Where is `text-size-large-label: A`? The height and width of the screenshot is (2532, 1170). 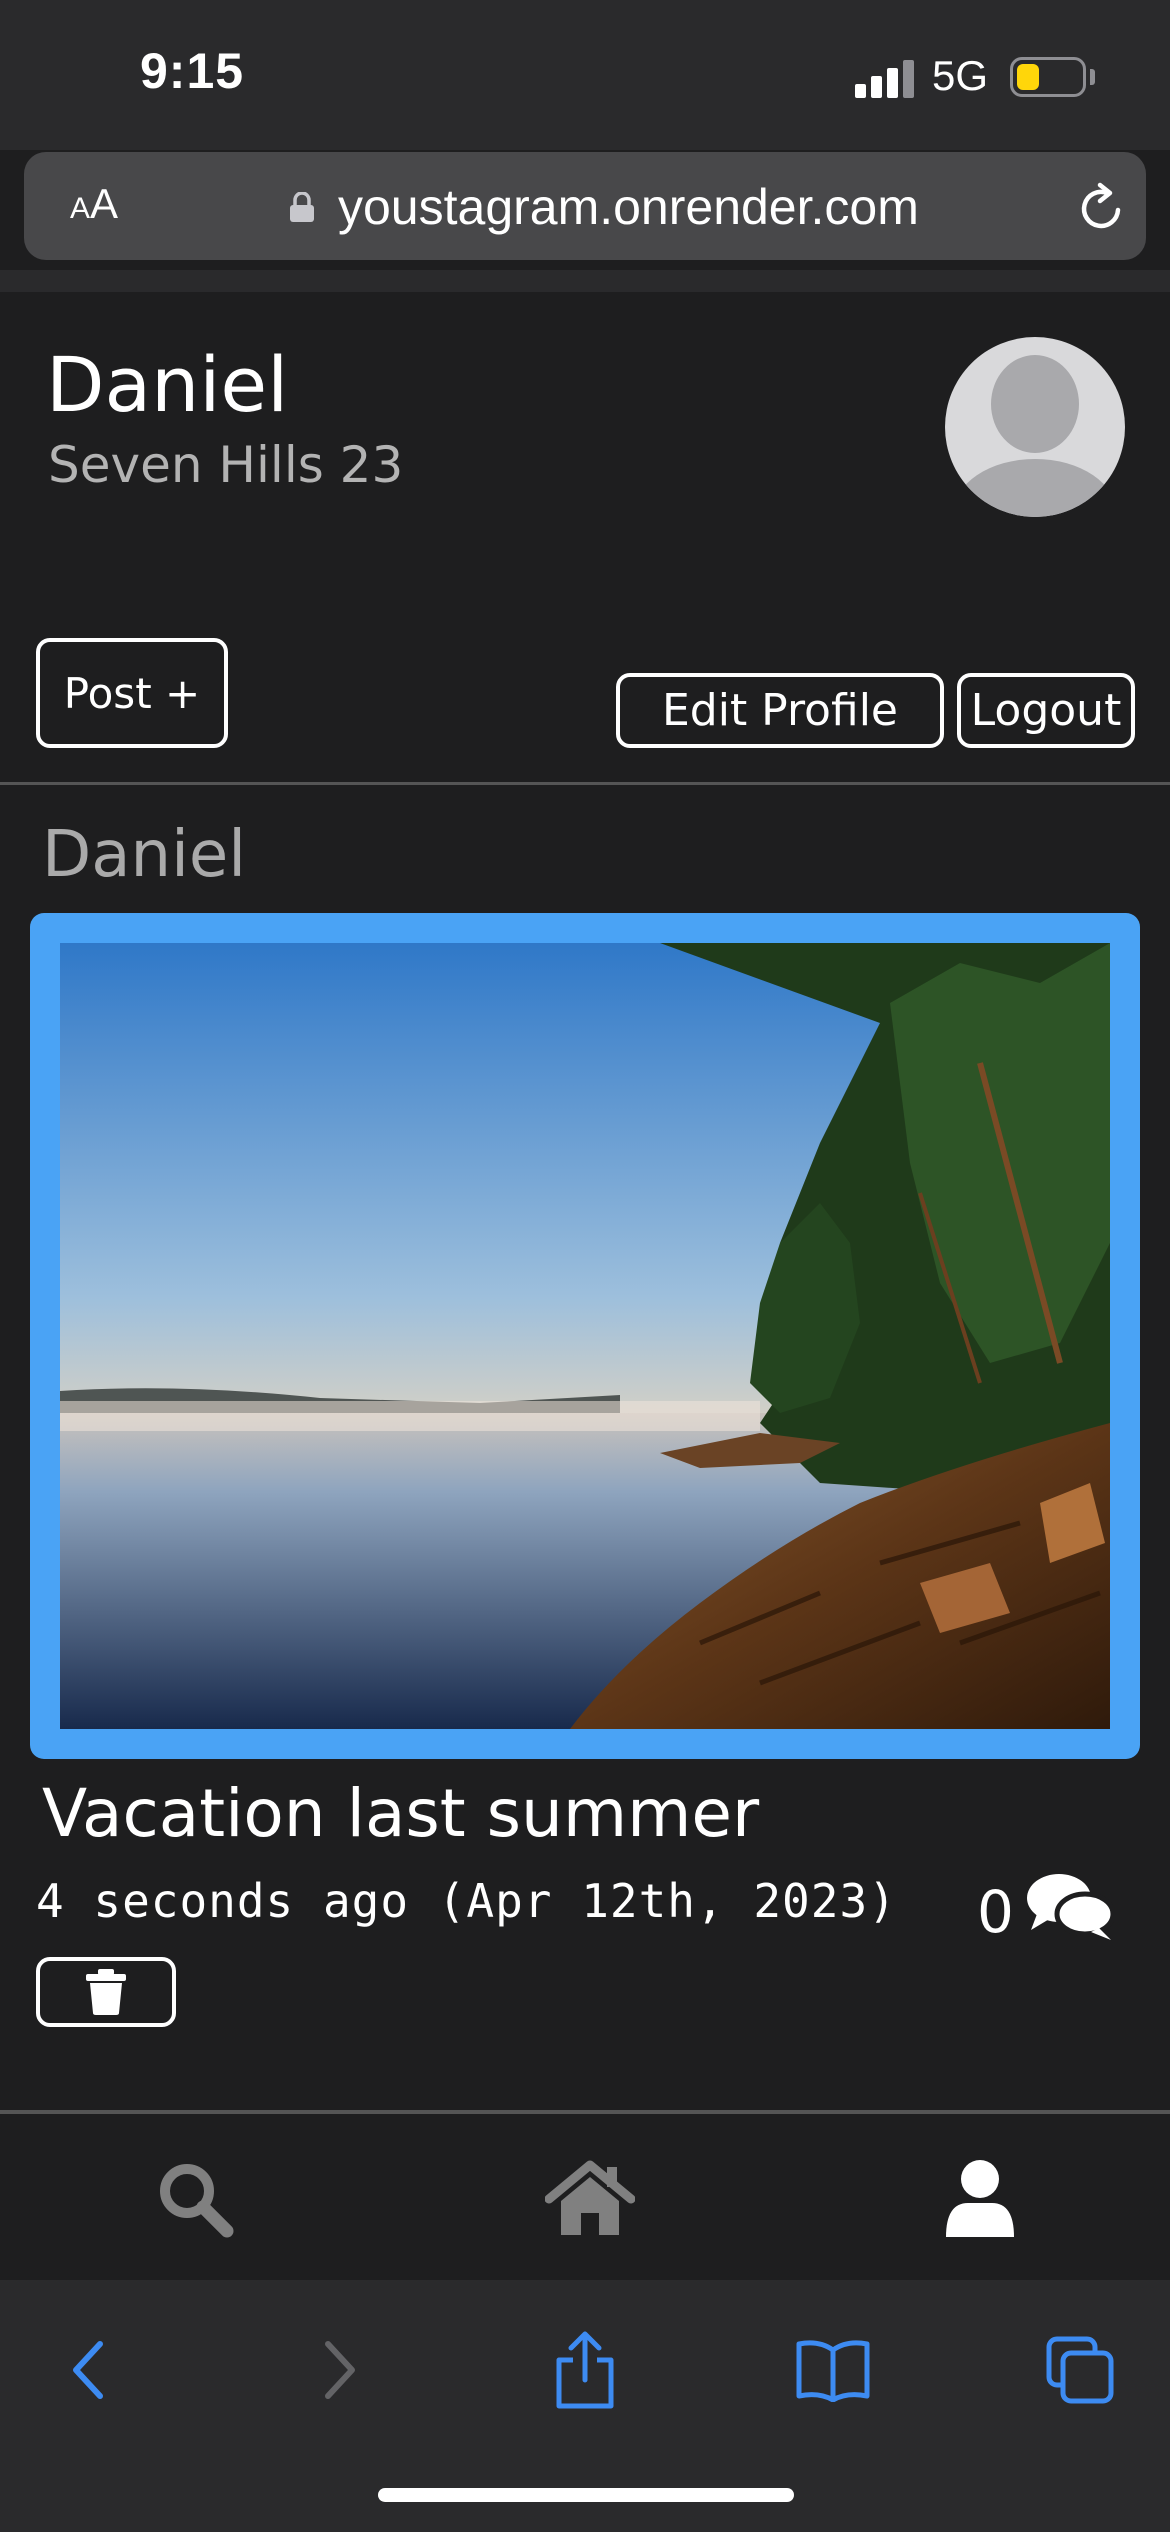
text-size-large-label: A is located at coordinates (104, 203).